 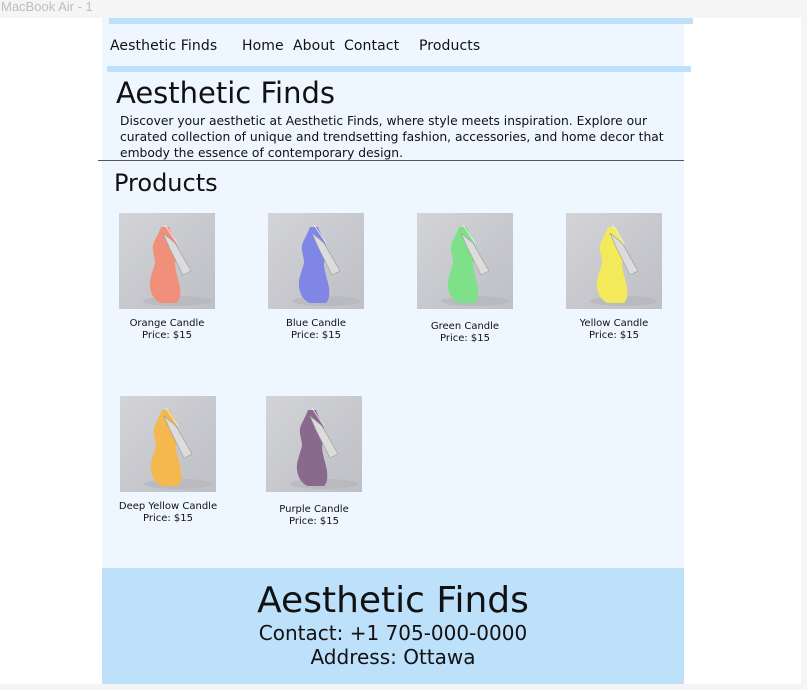 What do you see at coordinates (314, 46) in the screenshot?
I see `nav-link-about: About` at bounding box center [314, 46].